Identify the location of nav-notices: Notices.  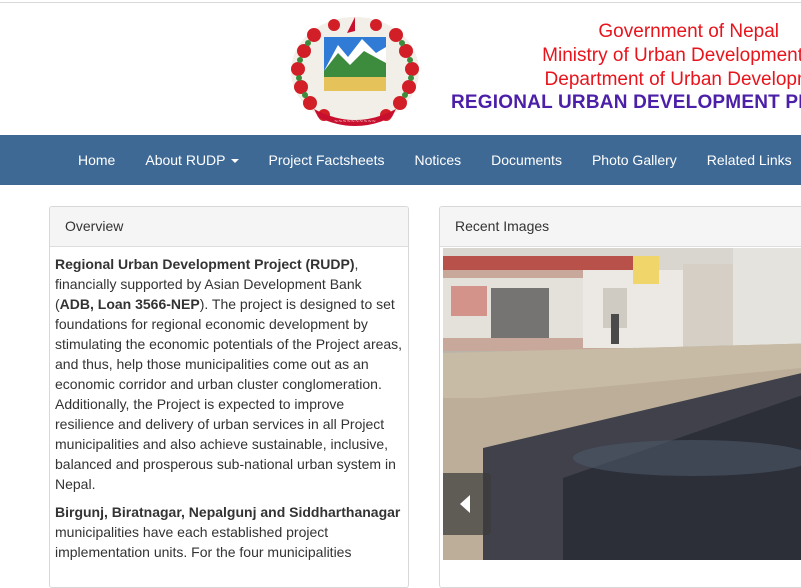
(437, 160).